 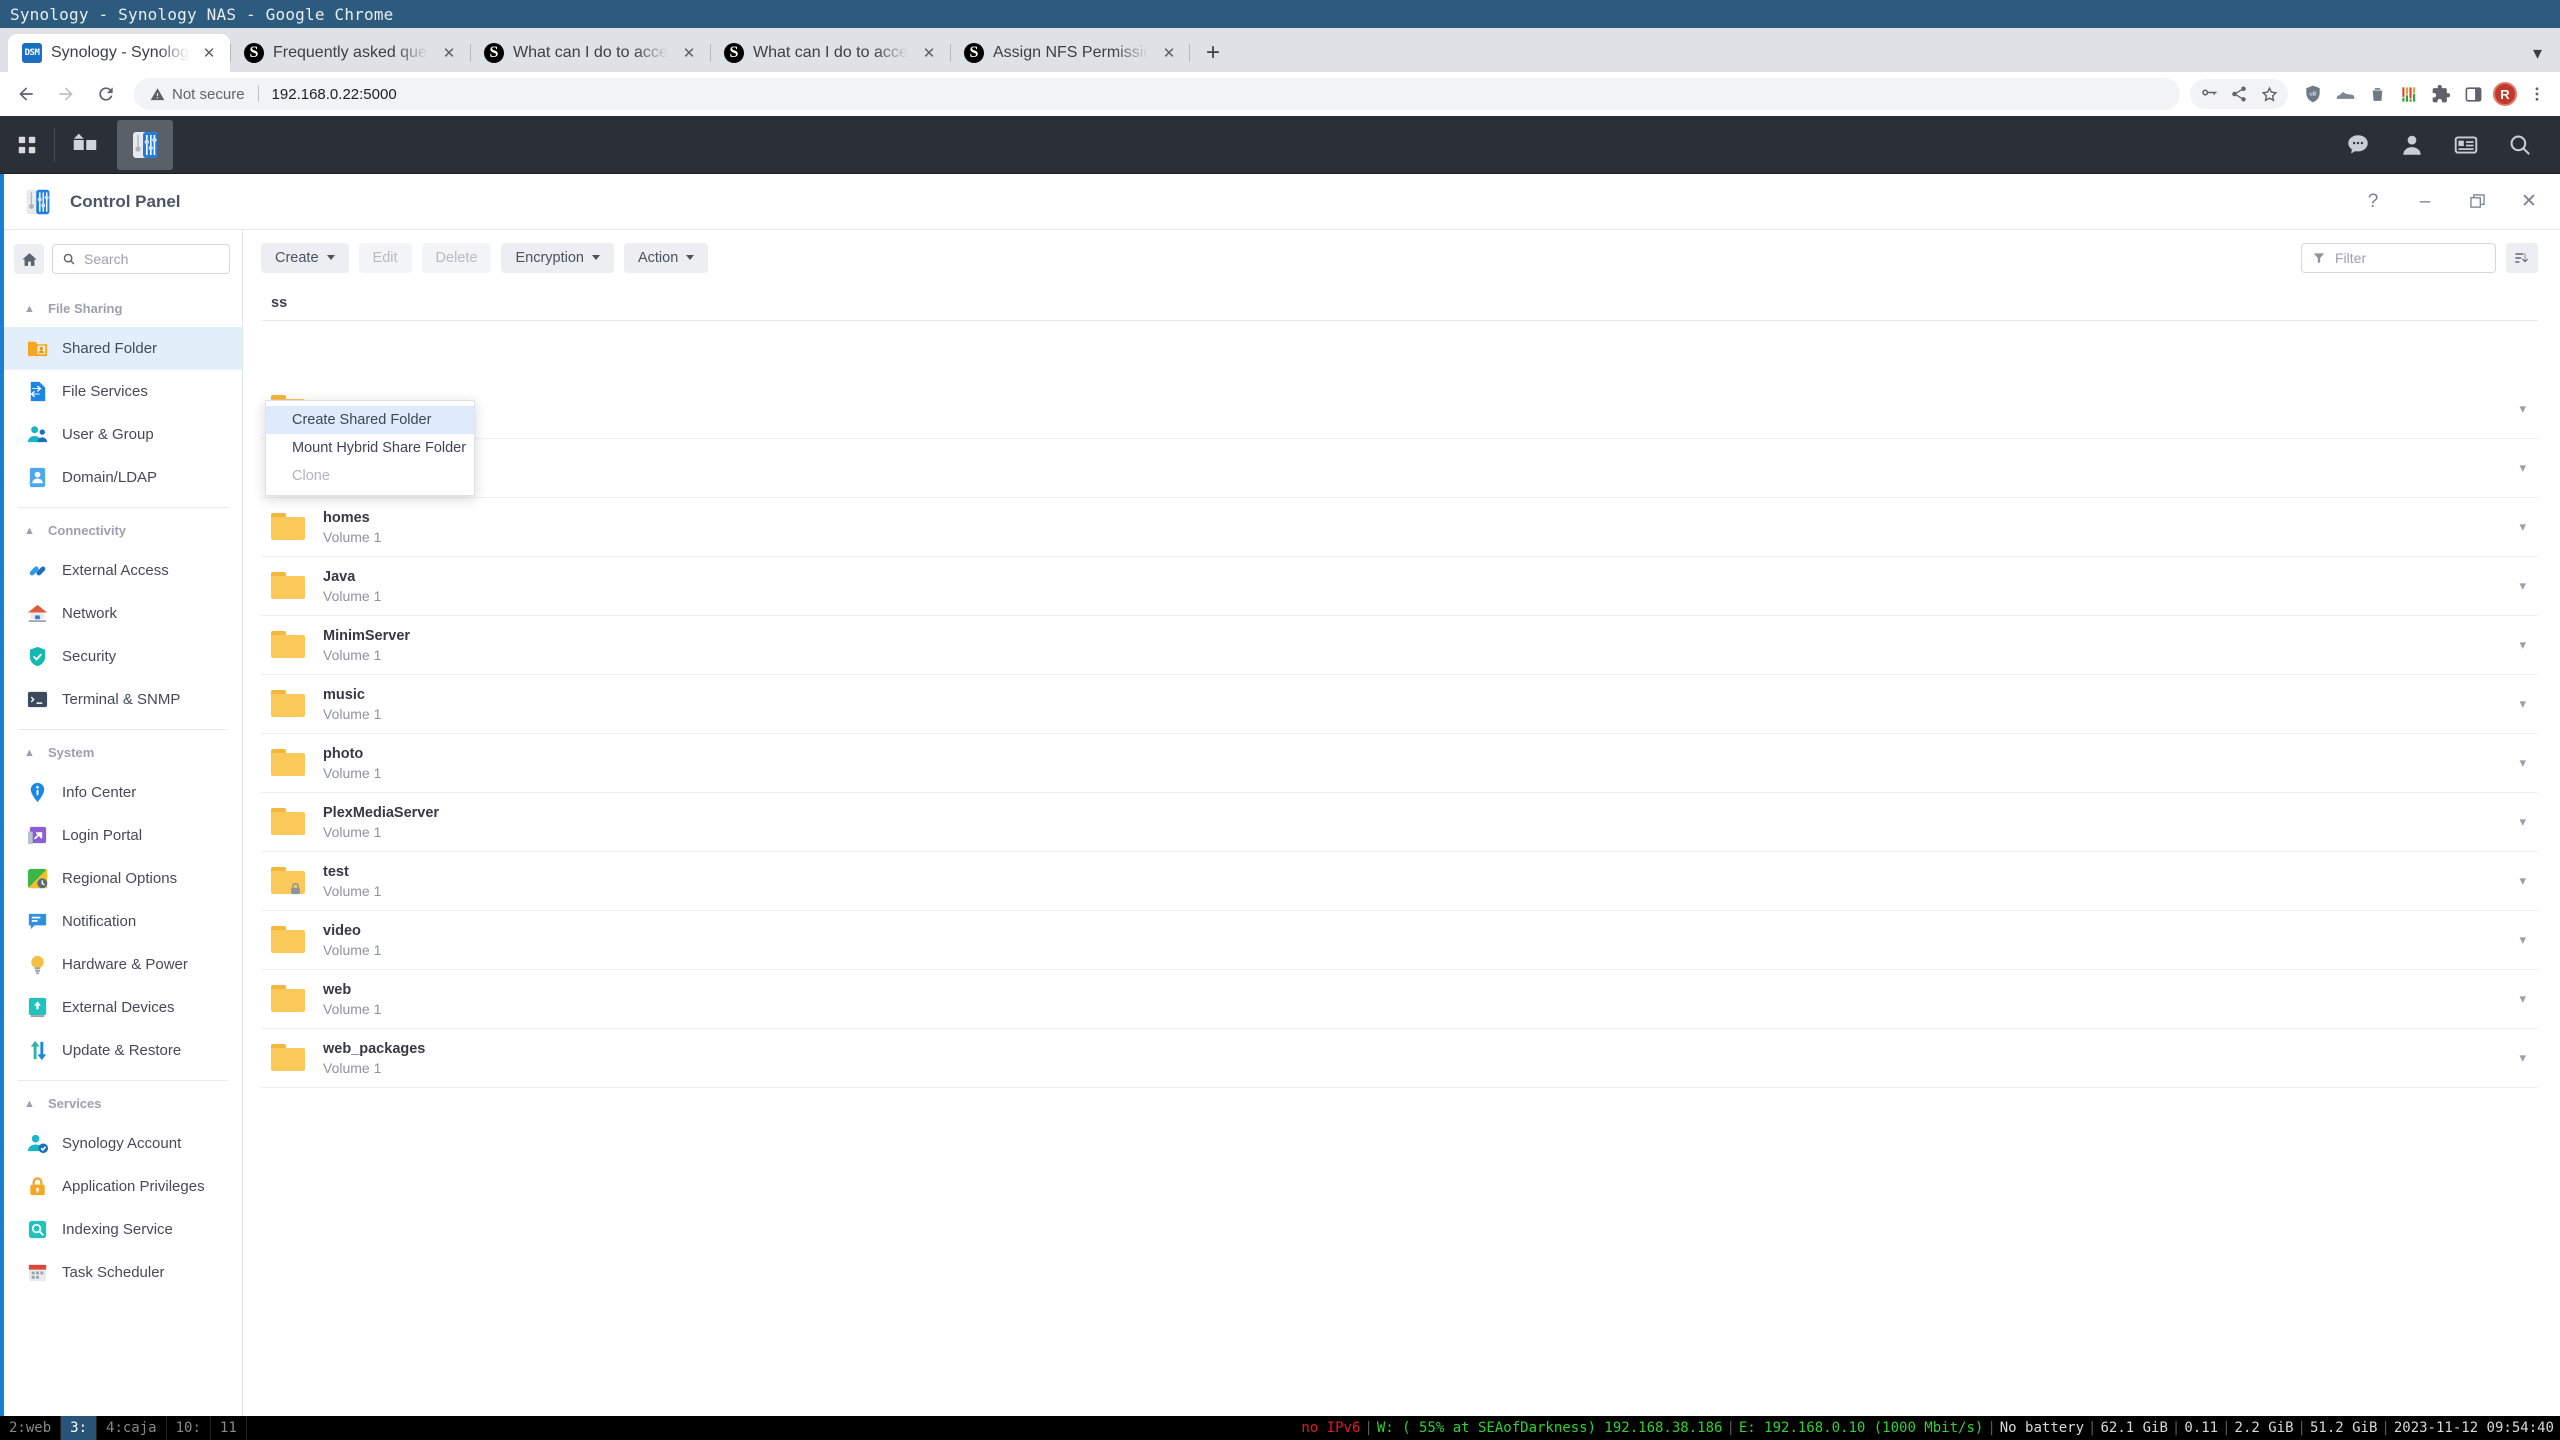 What do you see at coordinates (123, 477) in the screenshot?
I see `sidebar-item-domain-ldap: Domain/LDAP` at bounding box center [123, 477].